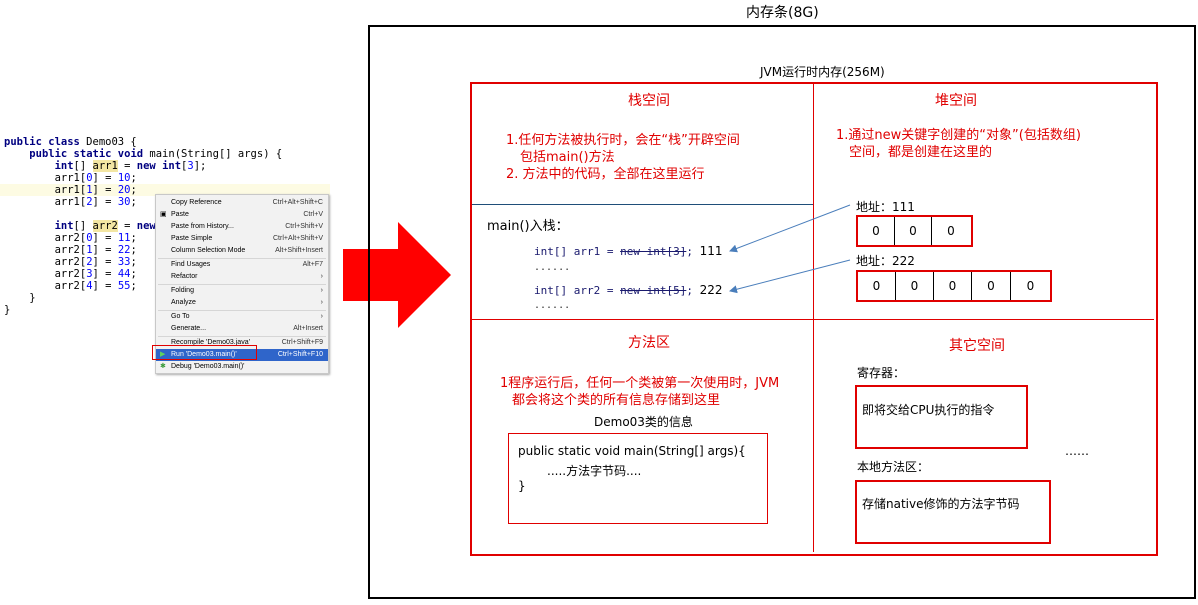 The image size is (1198, 605). What do you see at coordinates (649, 101) in the screenshot?
I see `stack-title: 栈空间` at bounding box center [649, 101].